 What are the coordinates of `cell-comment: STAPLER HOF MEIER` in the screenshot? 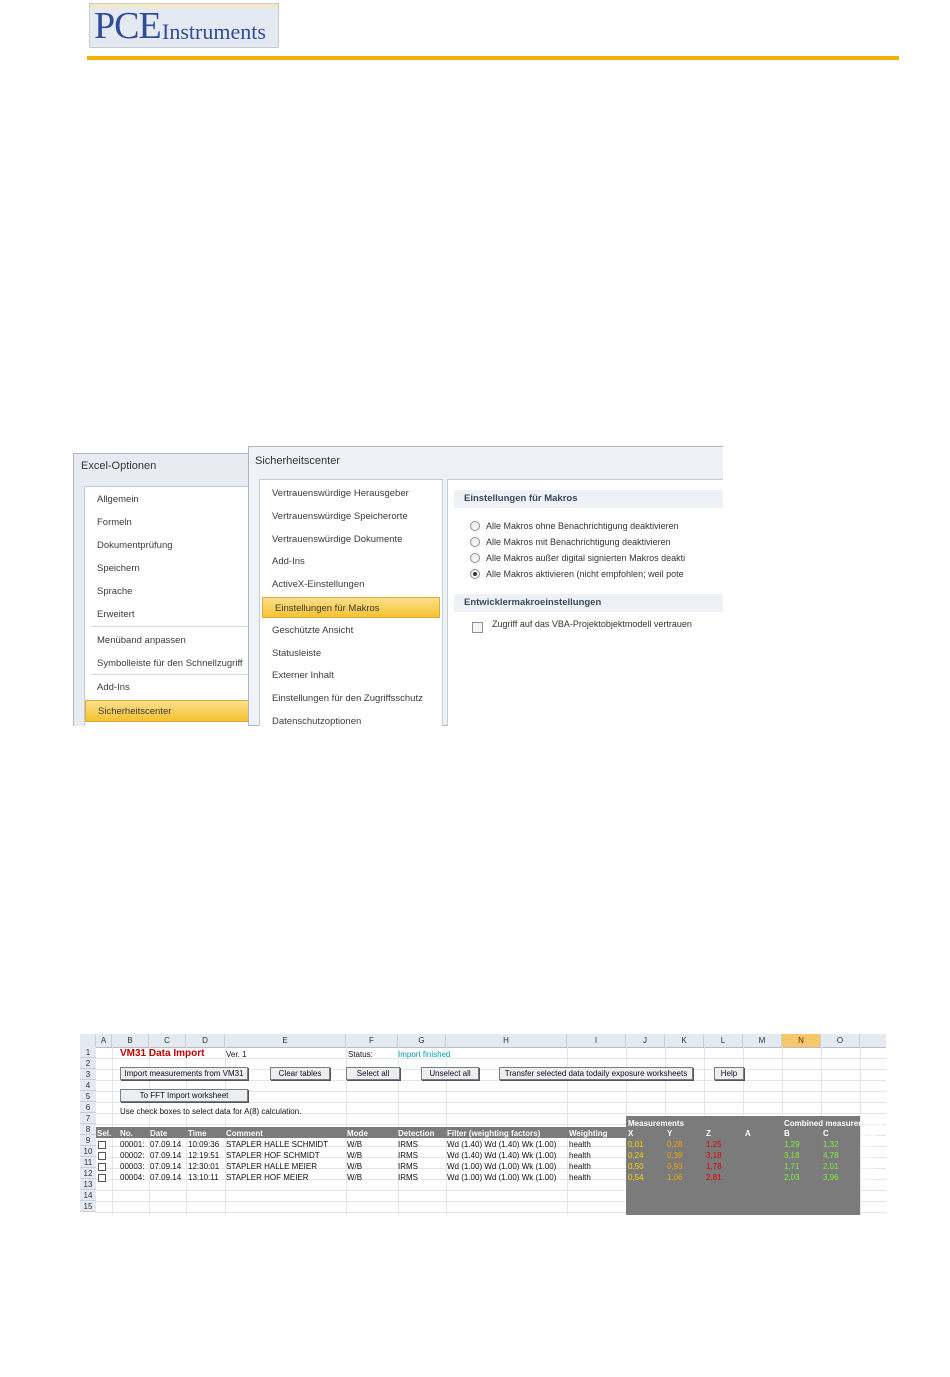 It's located at (267, 1177).